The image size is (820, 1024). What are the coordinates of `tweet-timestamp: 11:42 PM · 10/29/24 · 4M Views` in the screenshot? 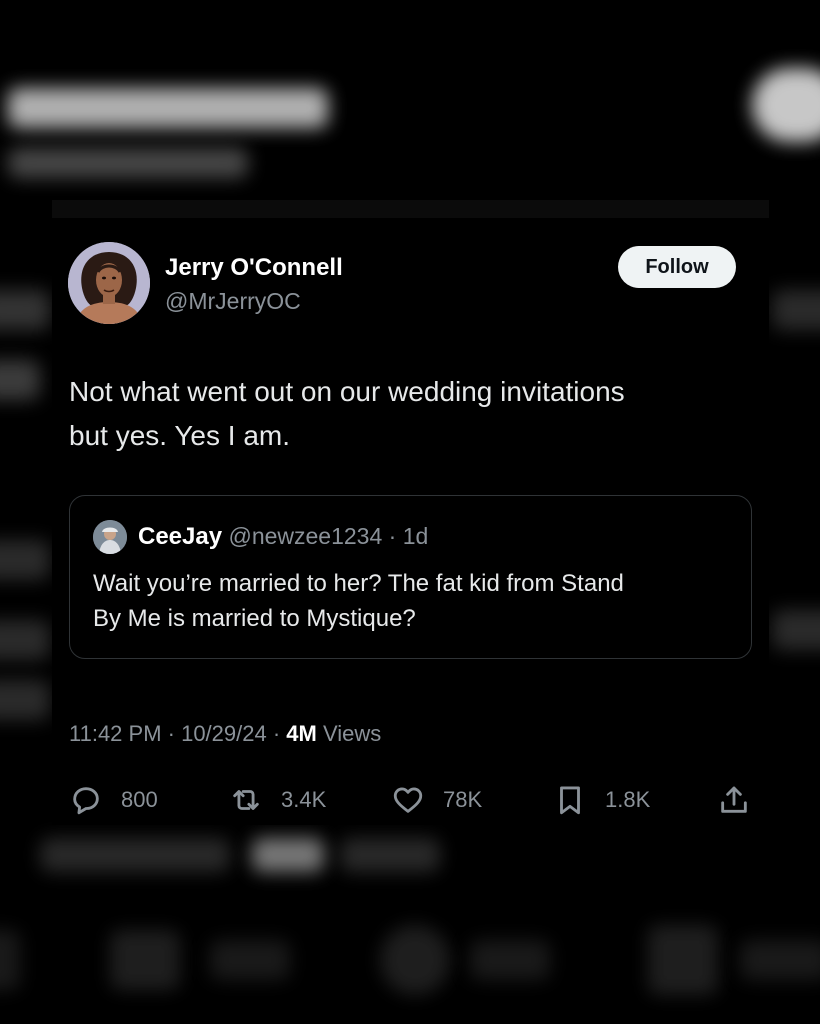 It's located at (225, 734).